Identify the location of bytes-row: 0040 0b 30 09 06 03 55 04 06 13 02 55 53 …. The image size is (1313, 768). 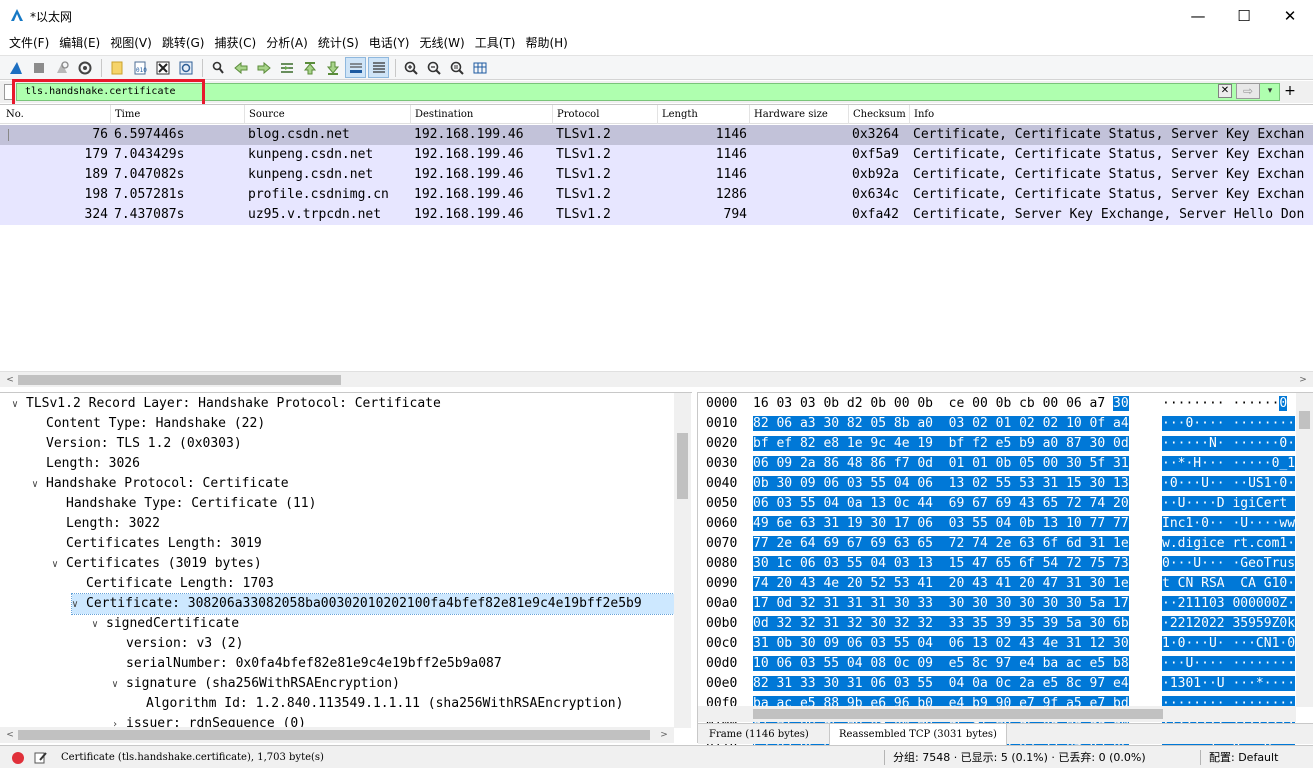
(998, 484).